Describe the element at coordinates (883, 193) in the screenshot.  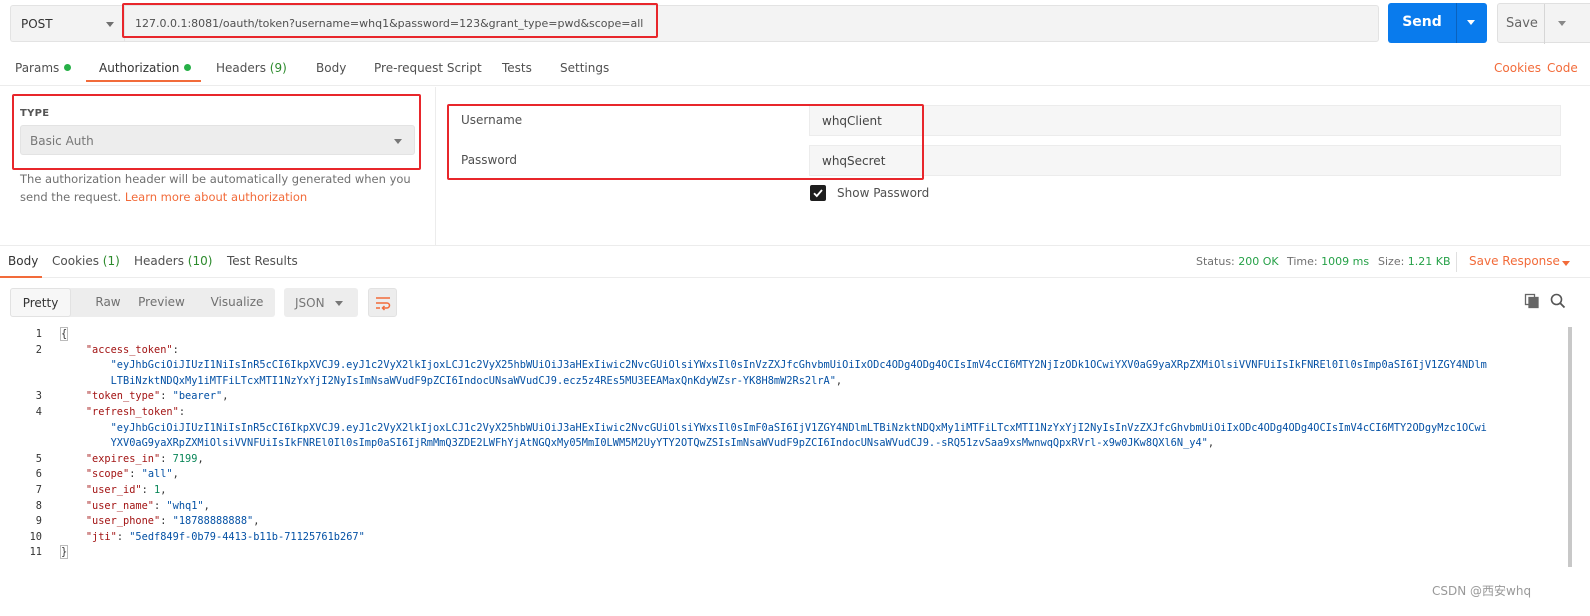
I see `show-password-label: Show Password` at that location.